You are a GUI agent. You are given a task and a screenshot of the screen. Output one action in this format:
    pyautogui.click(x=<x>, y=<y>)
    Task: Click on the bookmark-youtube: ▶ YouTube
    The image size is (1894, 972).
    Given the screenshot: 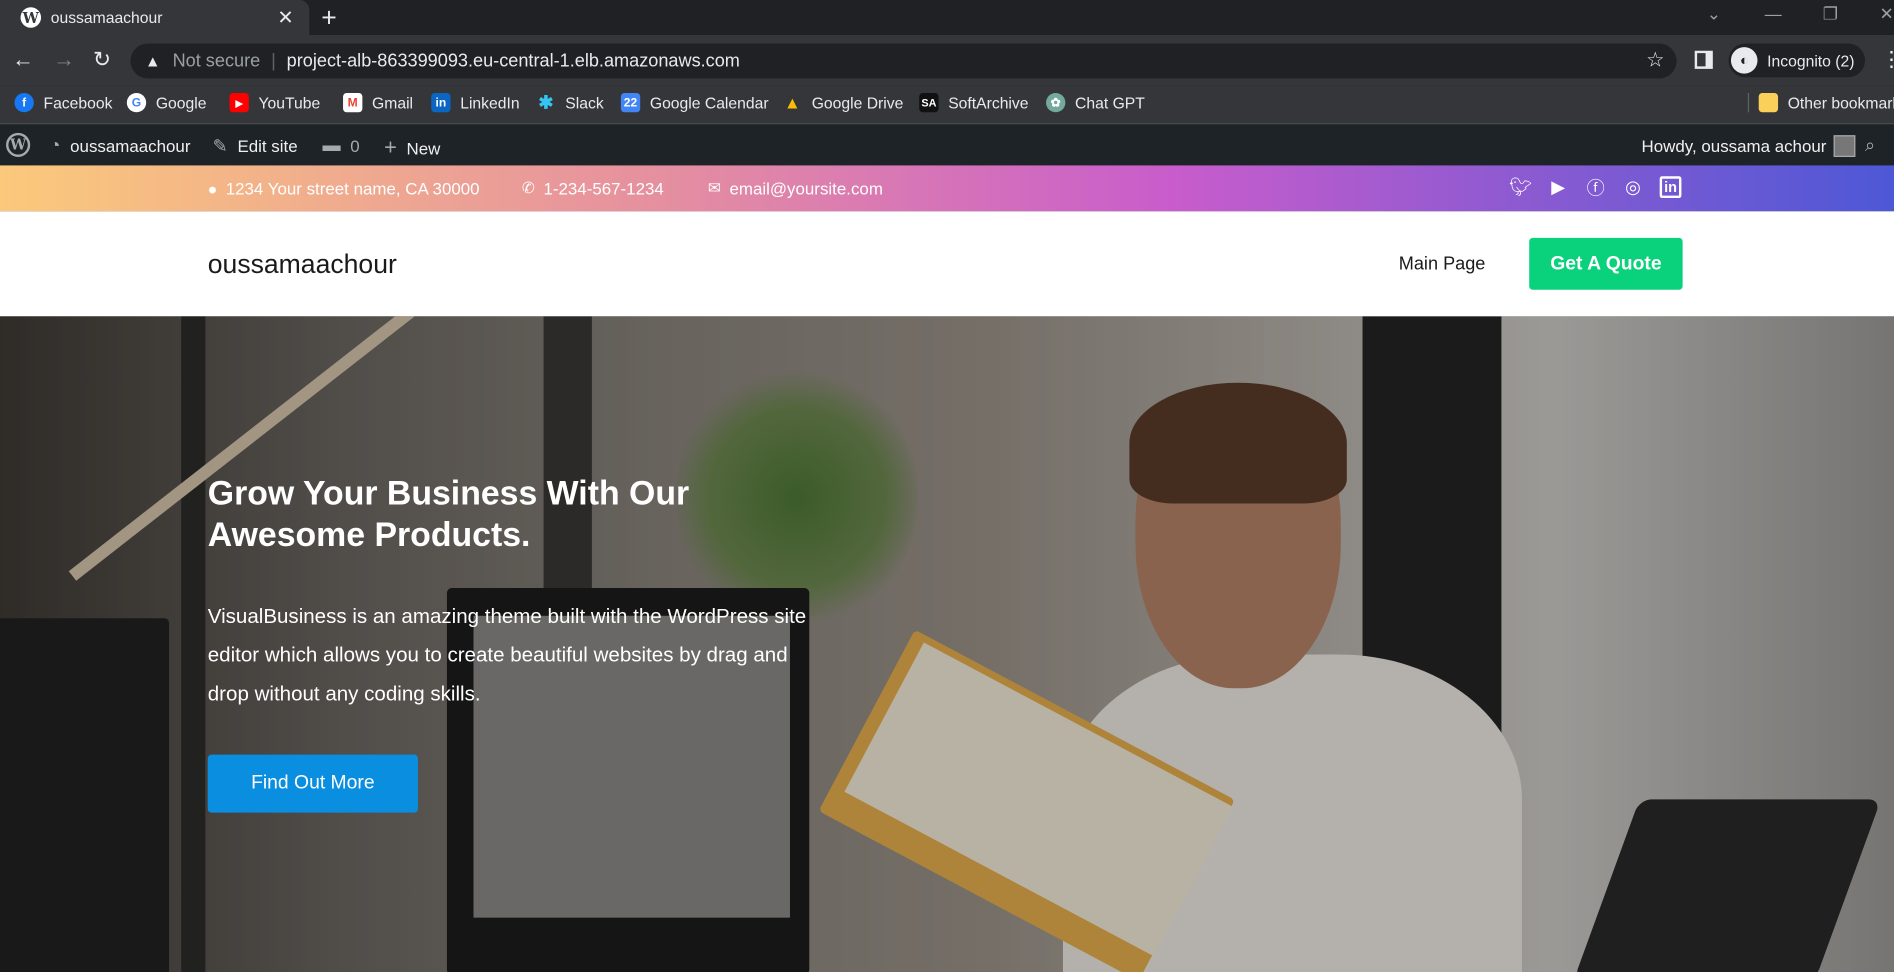 What is the action you would take?
    pyautogui.click(x=275, y=102)
    